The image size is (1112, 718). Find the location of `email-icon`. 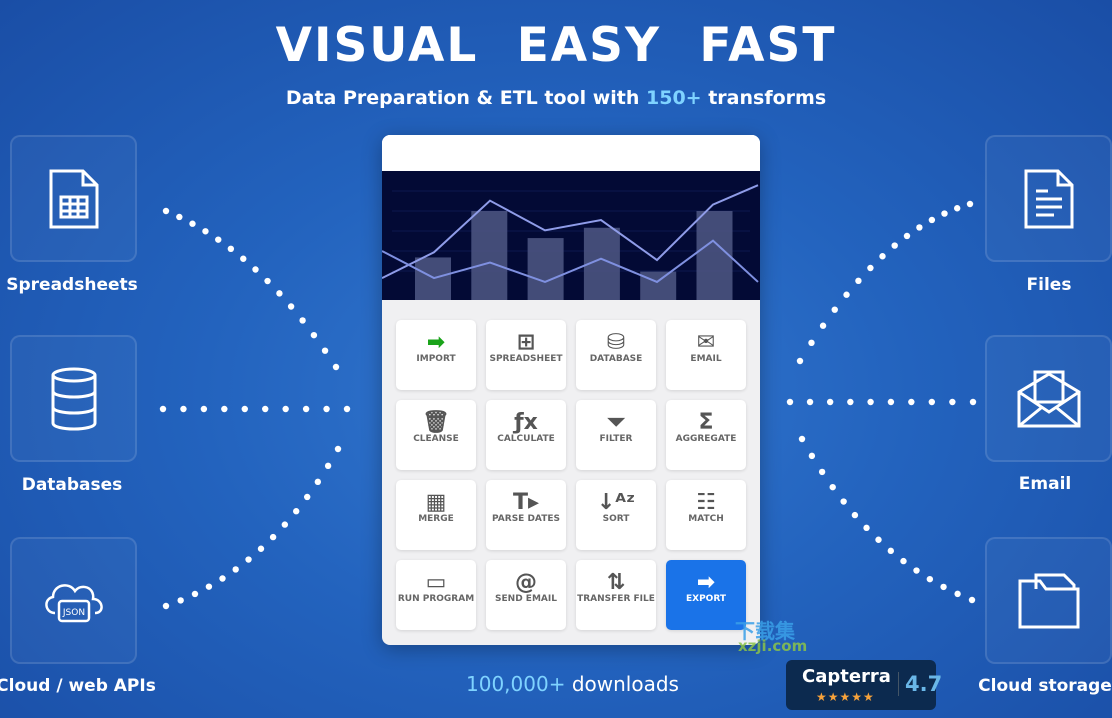

email-icon is located at coordinates (1048, 398).